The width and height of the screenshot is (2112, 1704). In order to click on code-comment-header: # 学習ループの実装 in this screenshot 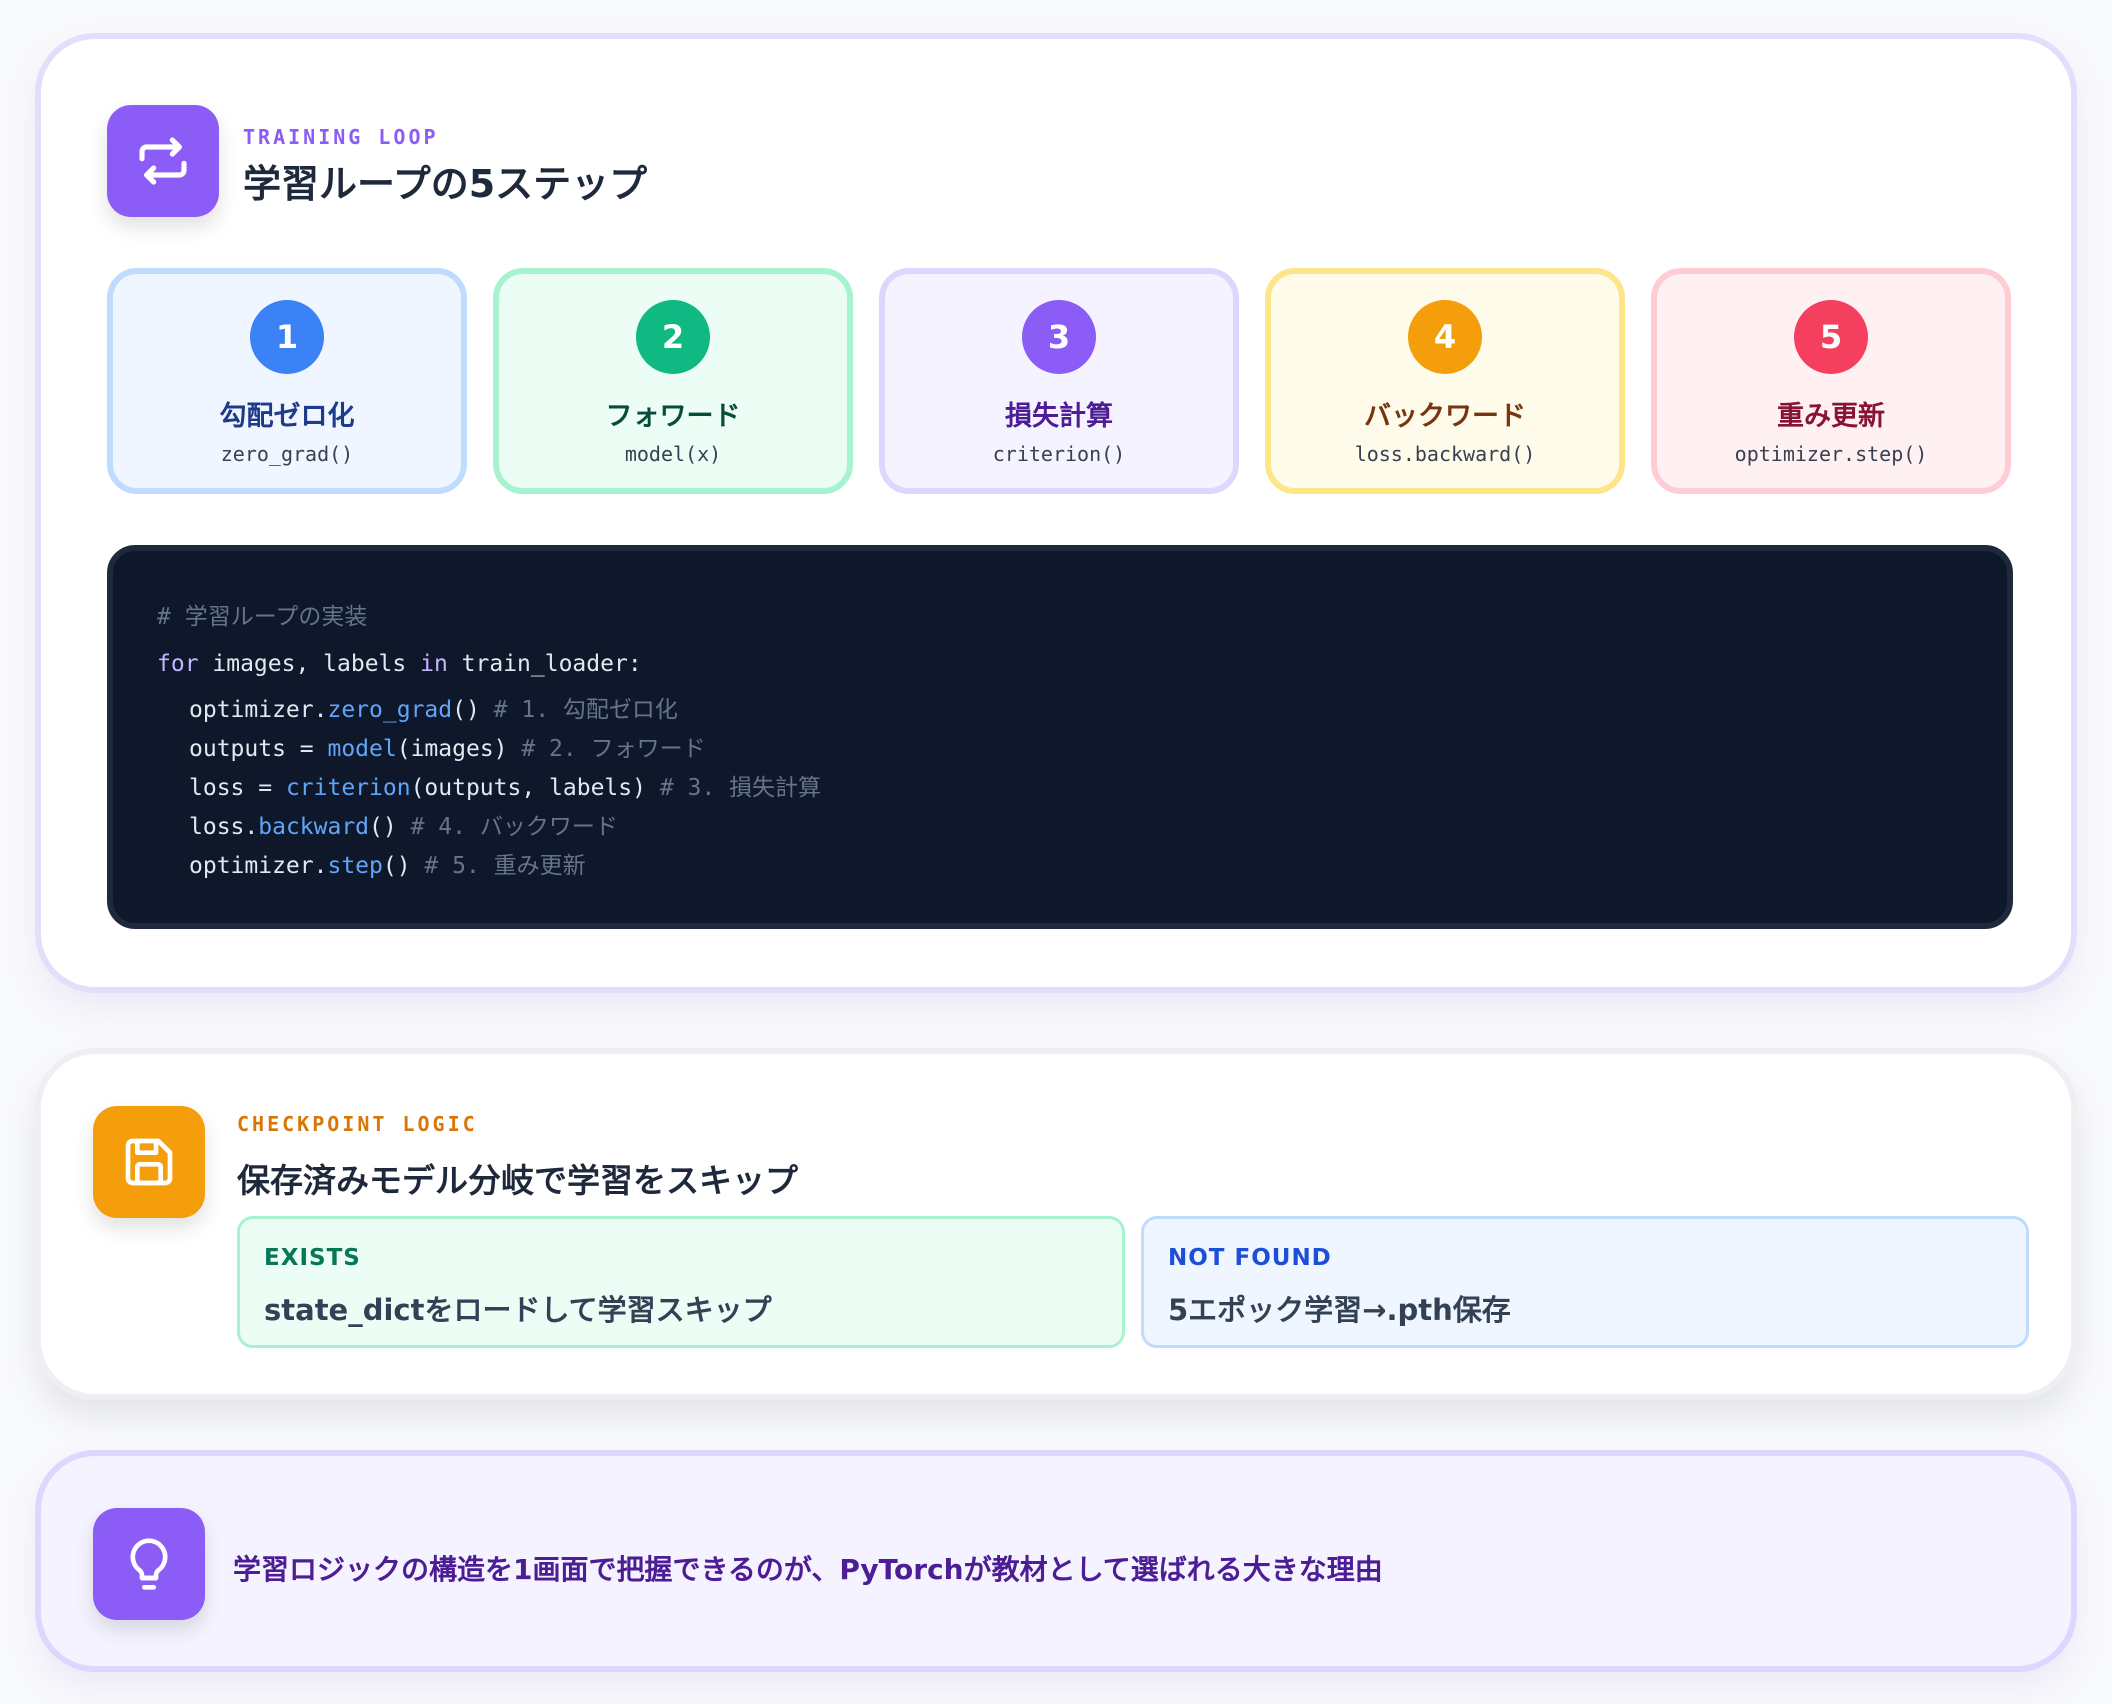, I will do `click(262, 617)`.